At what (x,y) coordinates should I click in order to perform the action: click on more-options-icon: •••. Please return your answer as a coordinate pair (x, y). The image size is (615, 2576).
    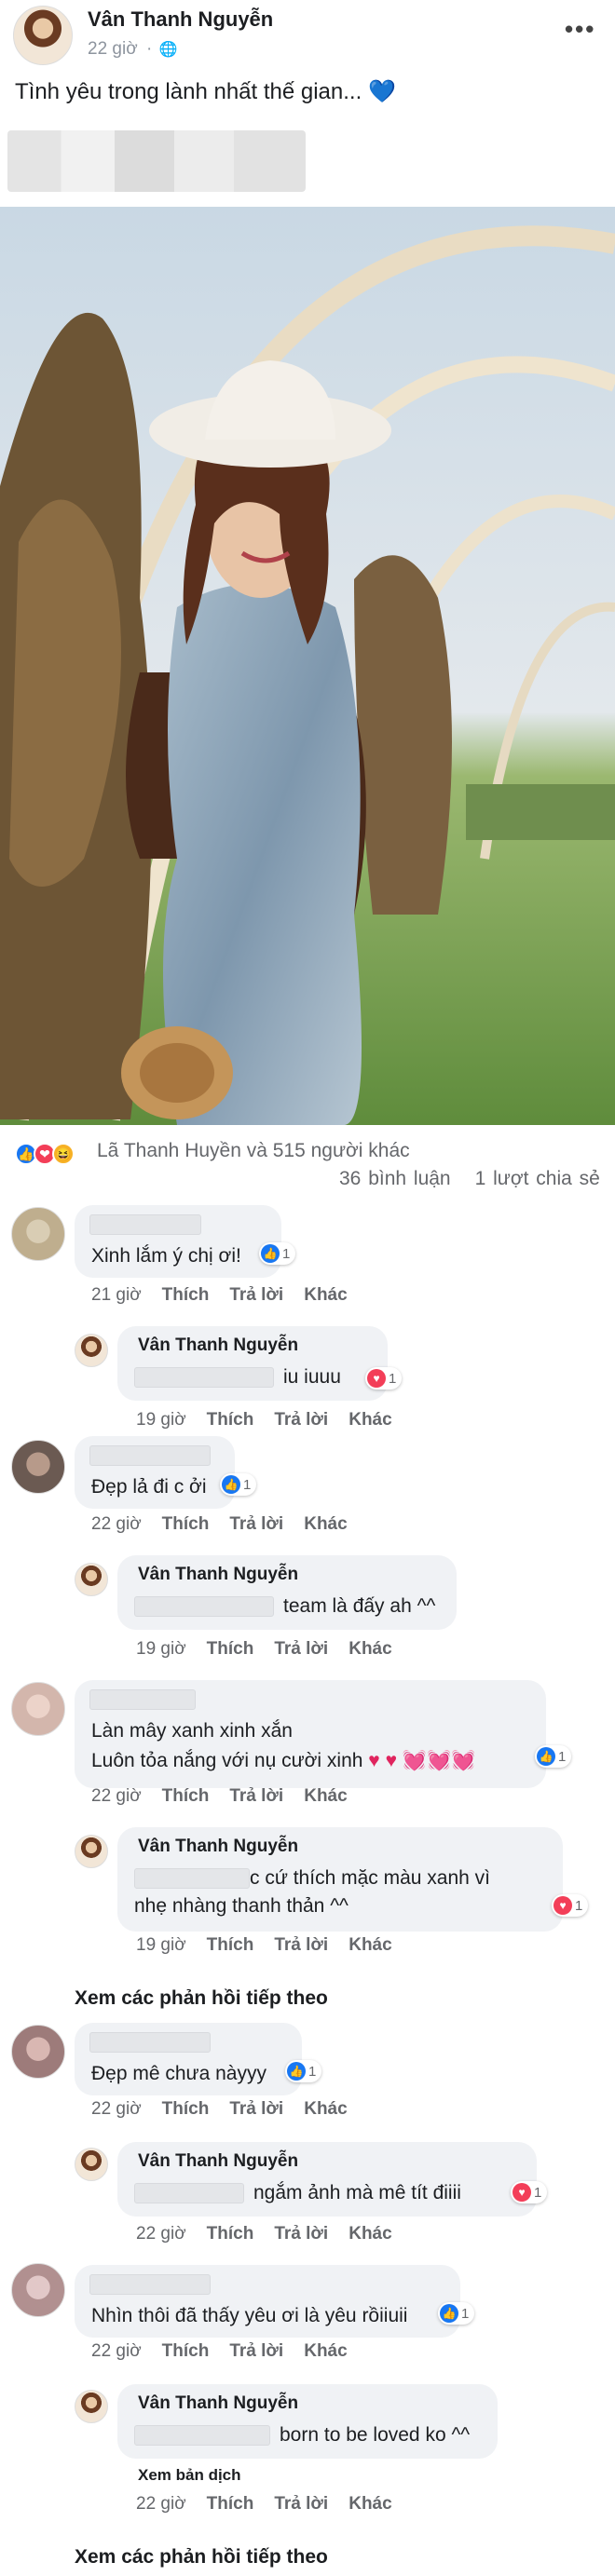
    Looking at the image, I should click on (580, 29).